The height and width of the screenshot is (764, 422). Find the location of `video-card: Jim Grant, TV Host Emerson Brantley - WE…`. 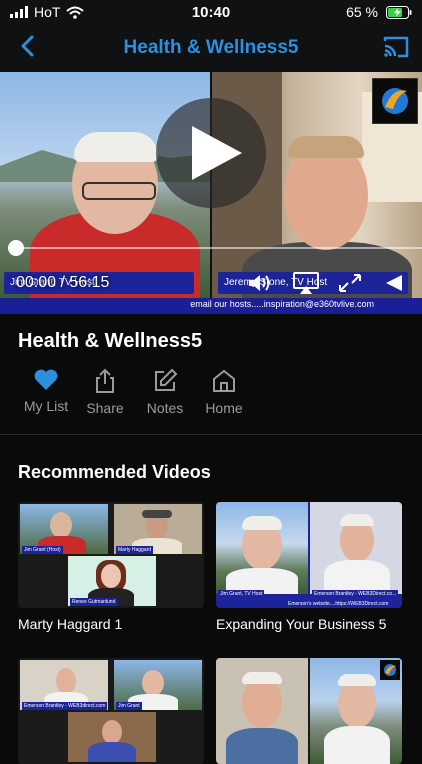

video-card: Jim Grant, TV Host Emerson Brantley - WE… is located at coordinates (309, 567).